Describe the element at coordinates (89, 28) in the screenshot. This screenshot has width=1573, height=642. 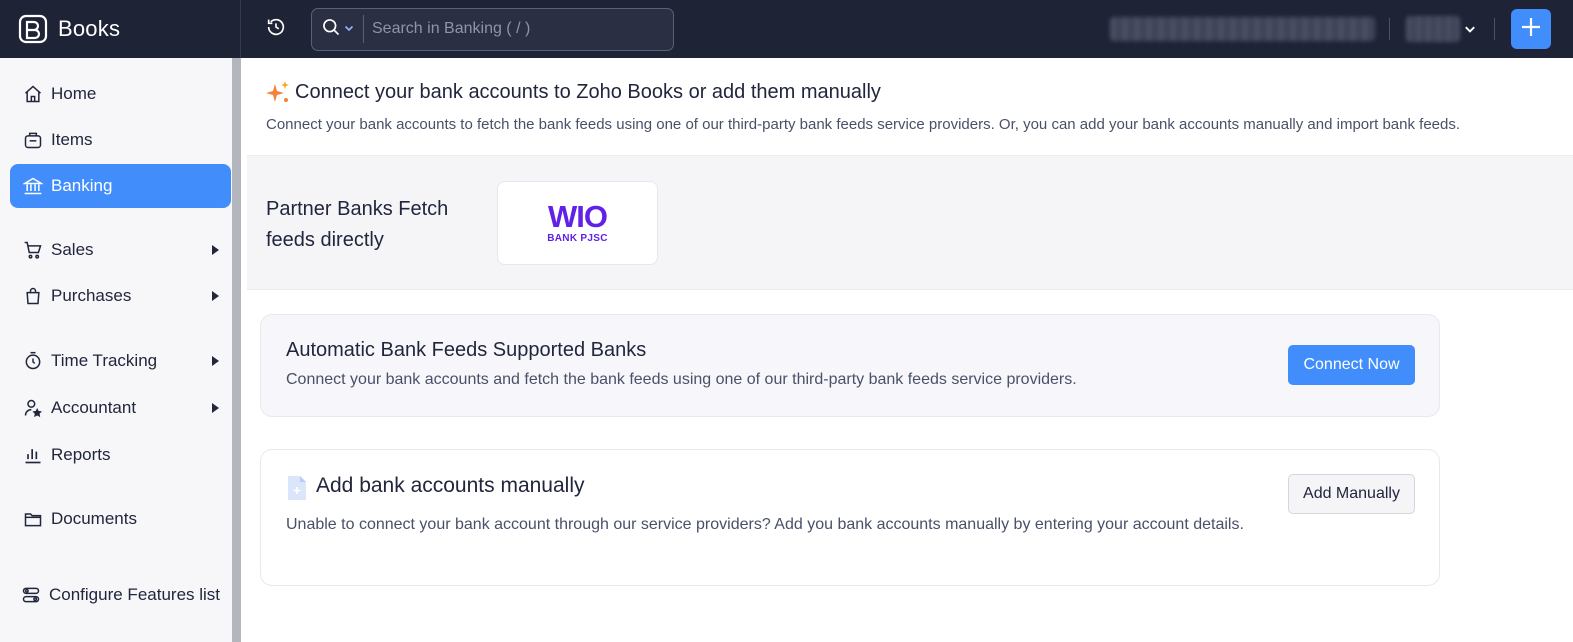
I see `app-name: Books` at that location.